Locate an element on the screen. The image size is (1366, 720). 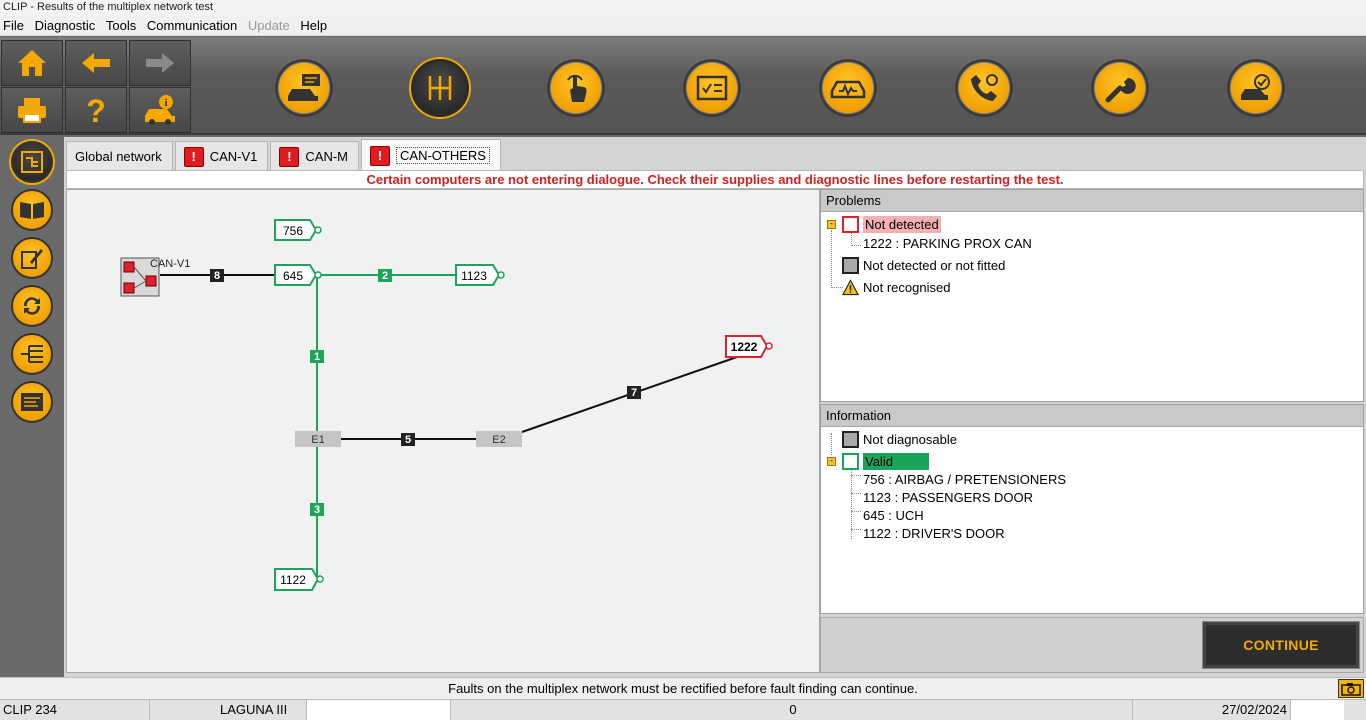
home-icon is located at coordinates (32, 63).